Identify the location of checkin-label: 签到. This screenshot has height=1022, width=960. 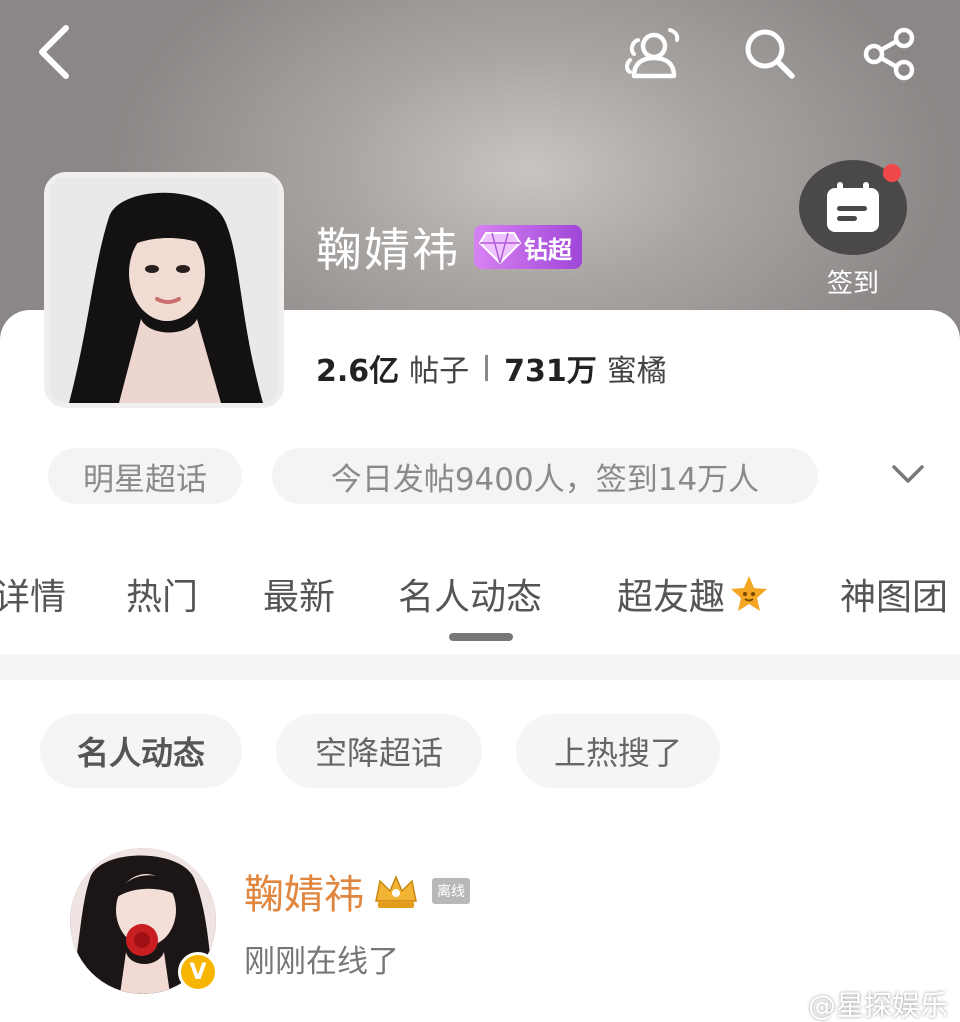
(852, 284).